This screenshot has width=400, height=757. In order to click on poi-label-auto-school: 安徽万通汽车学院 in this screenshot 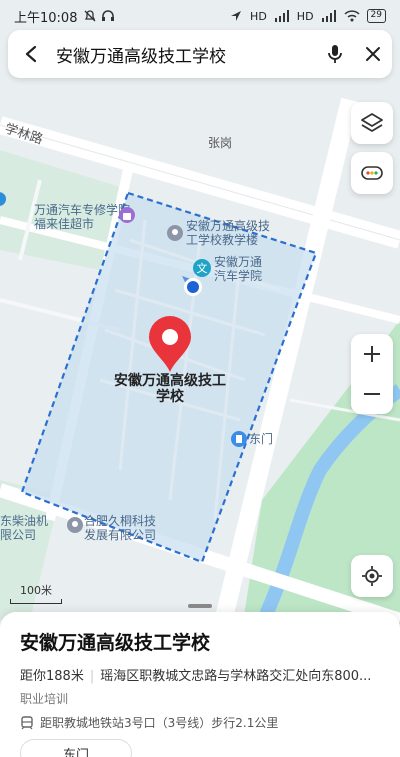, I will do `click(239, 269)`.